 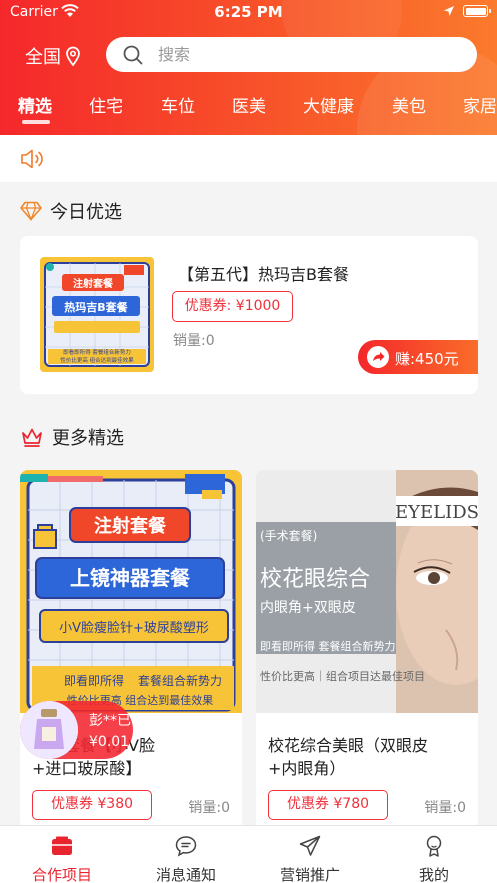 What do you see at coordinates (427, 359) in the screenshot?
I see `earn-label: 赚:450元` at bounding box center [427, 359].